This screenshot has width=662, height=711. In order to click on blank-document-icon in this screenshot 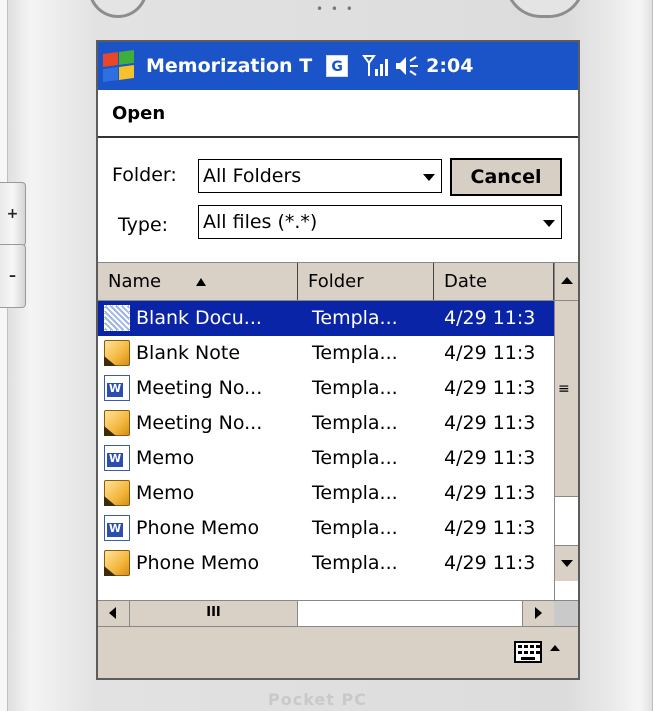, I will do `click(117, 318)`.